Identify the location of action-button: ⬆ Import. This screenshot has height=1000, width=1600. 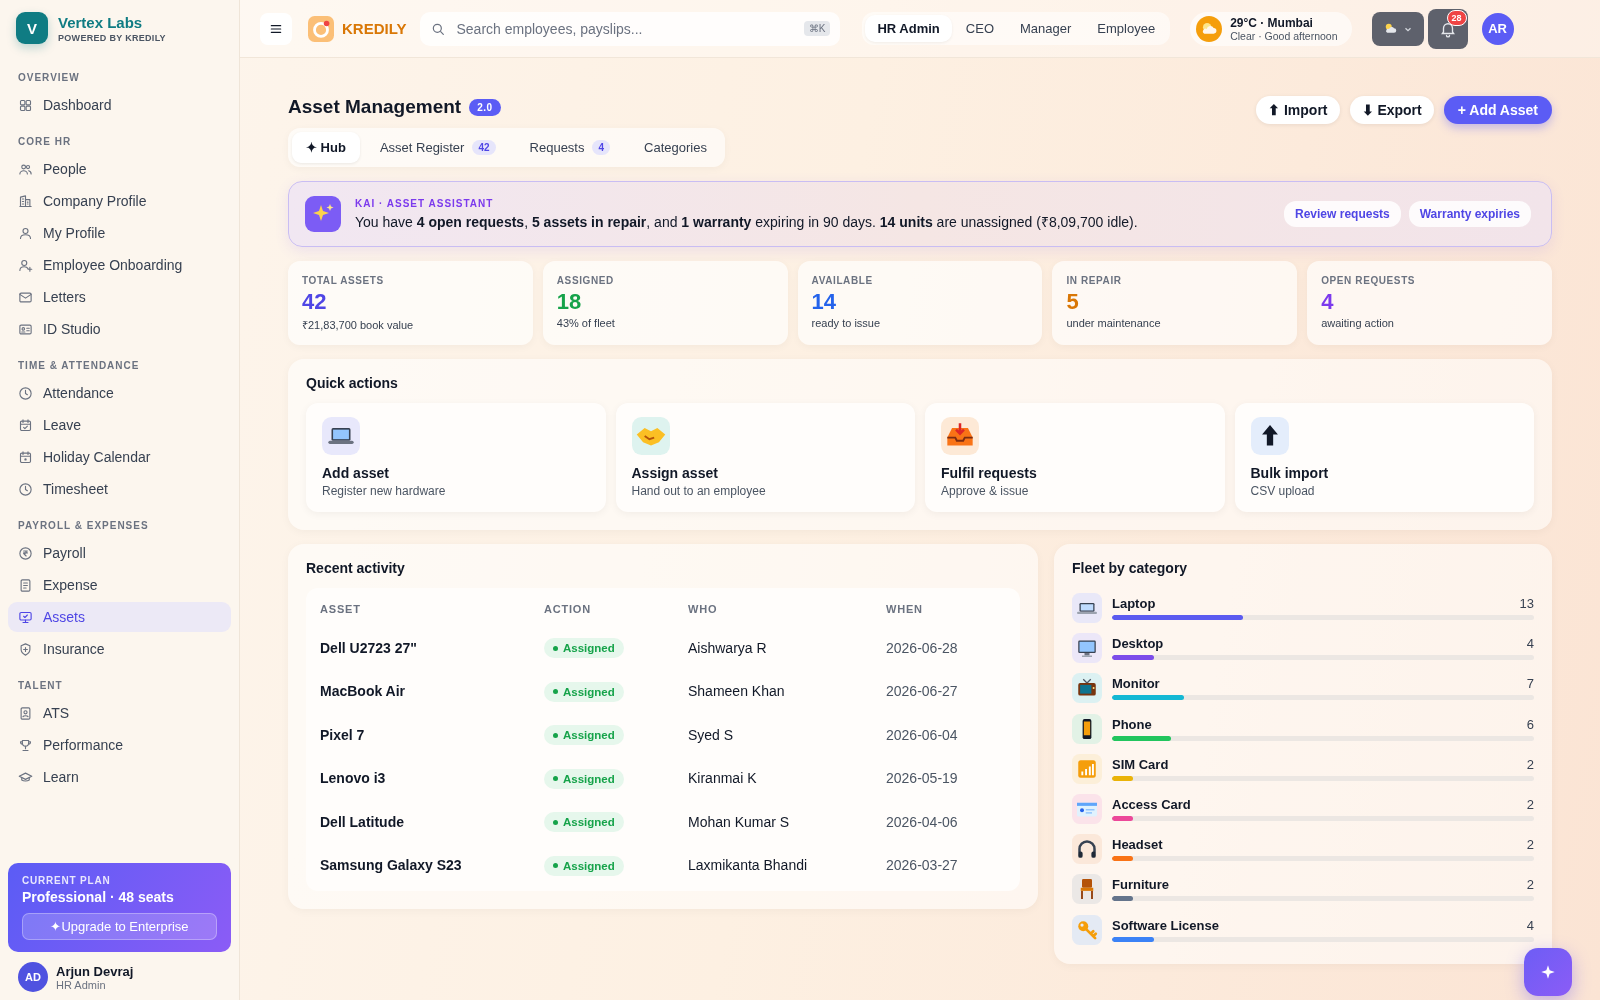
(1298, 110).